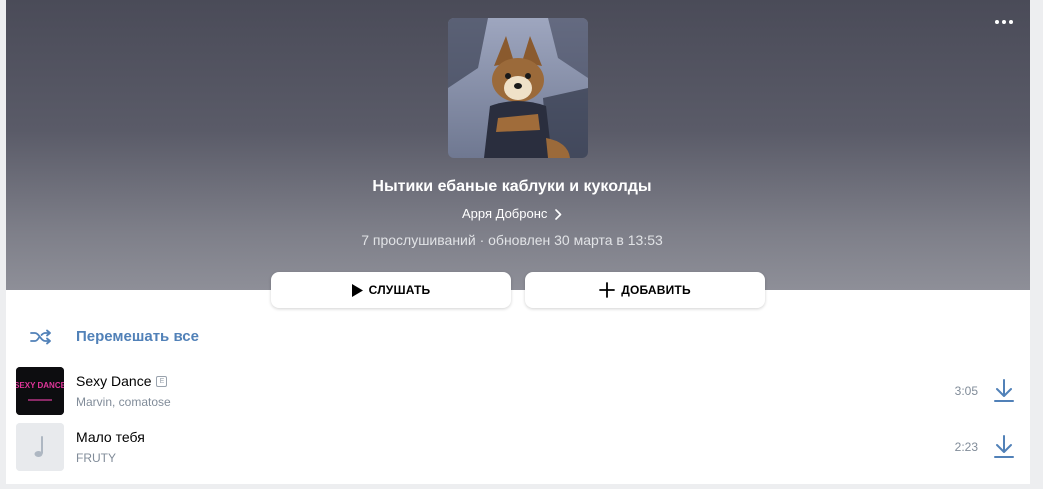 This screenshot has height=489, width=1043. I want to click on track-title: Мало тебя, so click(110, 437).